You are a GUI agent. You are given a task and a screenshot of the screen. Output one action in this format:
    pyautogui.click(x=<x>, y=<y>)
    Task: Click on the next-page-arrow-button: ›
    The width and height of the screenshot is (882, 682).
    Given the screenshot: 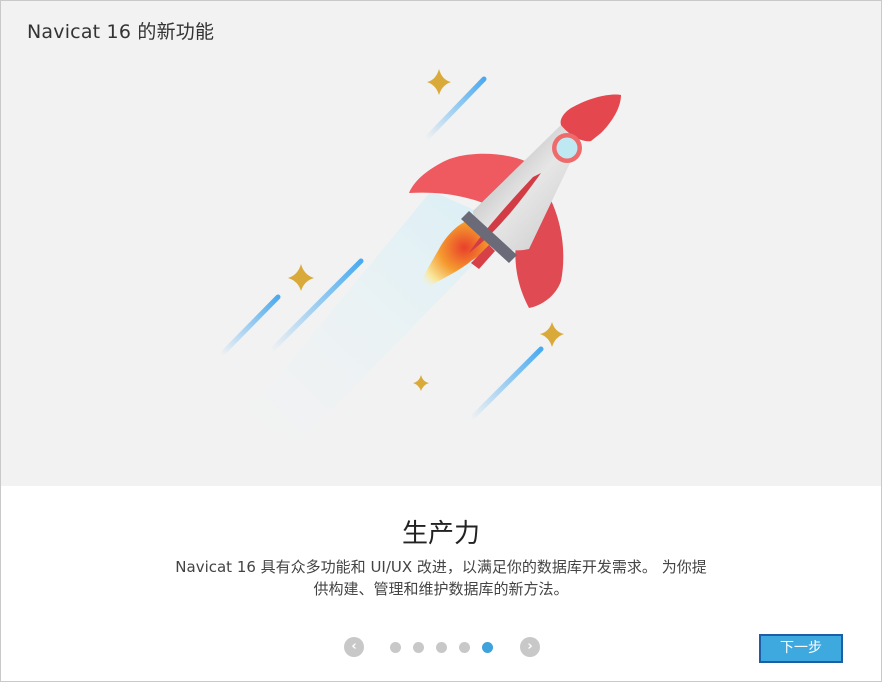 What is the action you would take?
    pyautogui.click(x=530, y=647)
    